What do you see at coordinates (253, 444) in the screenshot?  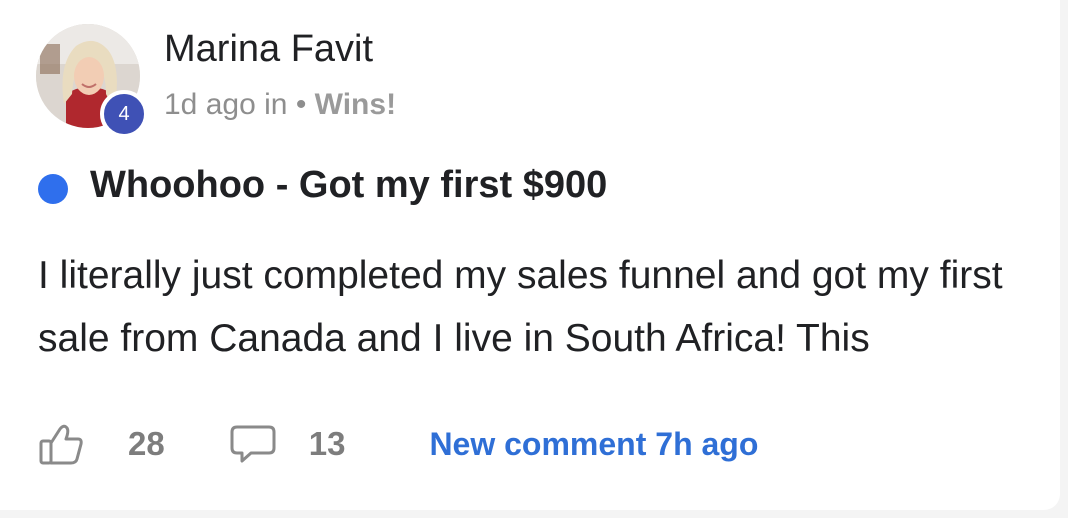 I see `speech-bubble-icon` at bounding box center [253, 444].